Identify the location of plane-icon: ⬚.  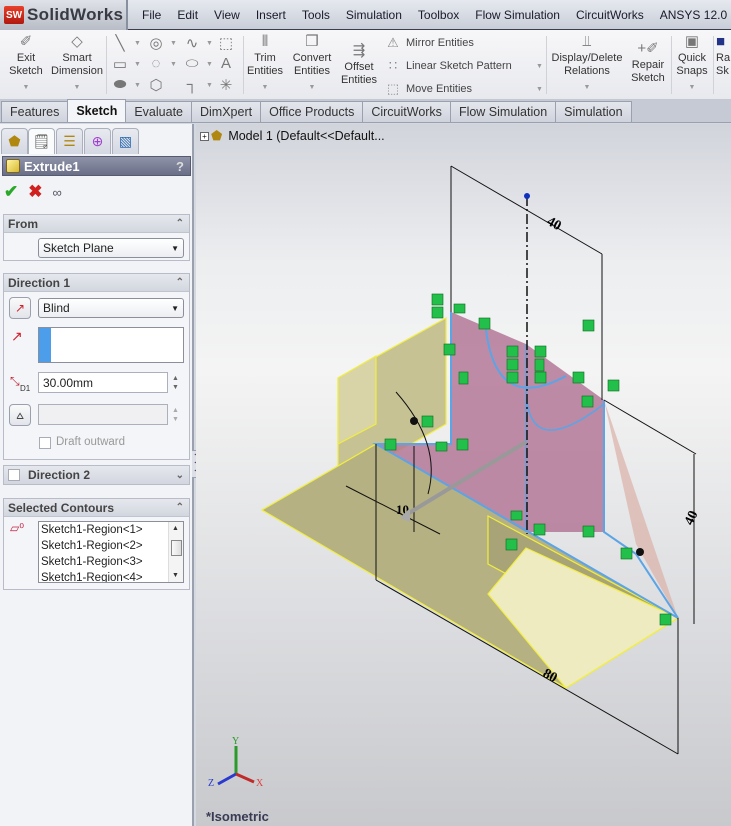
(226, 43).